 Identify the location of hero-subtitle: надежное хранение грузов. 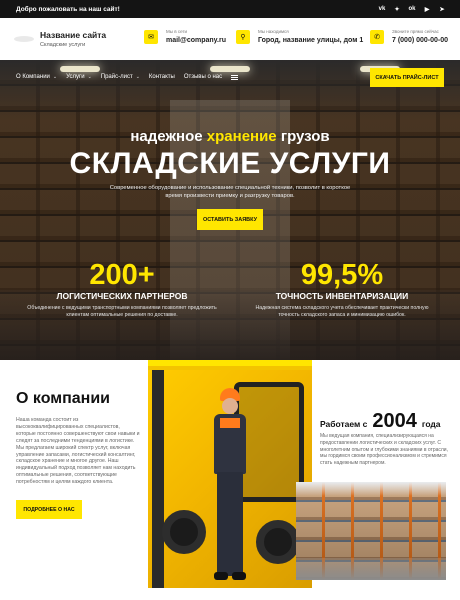
(230, 136).